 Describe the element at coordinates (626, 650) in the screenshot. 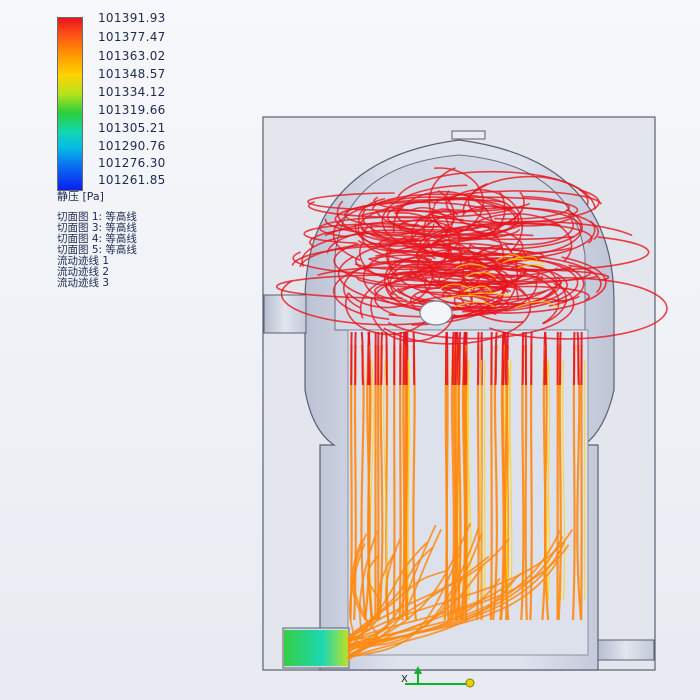

I see `outlet-port` at that location.